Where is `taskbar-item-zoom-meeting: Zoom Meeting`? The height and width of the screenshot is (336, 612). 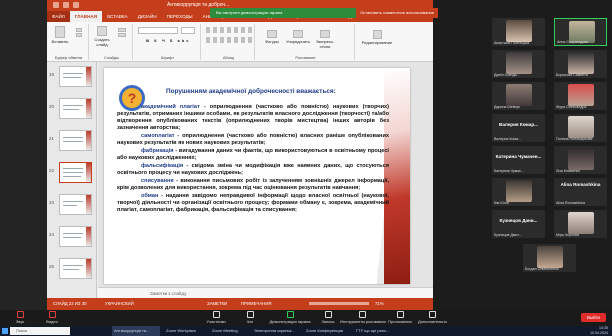
taskbar-item-zoom-meeting: Zoom Meeting is located at coordinates (230, 331).